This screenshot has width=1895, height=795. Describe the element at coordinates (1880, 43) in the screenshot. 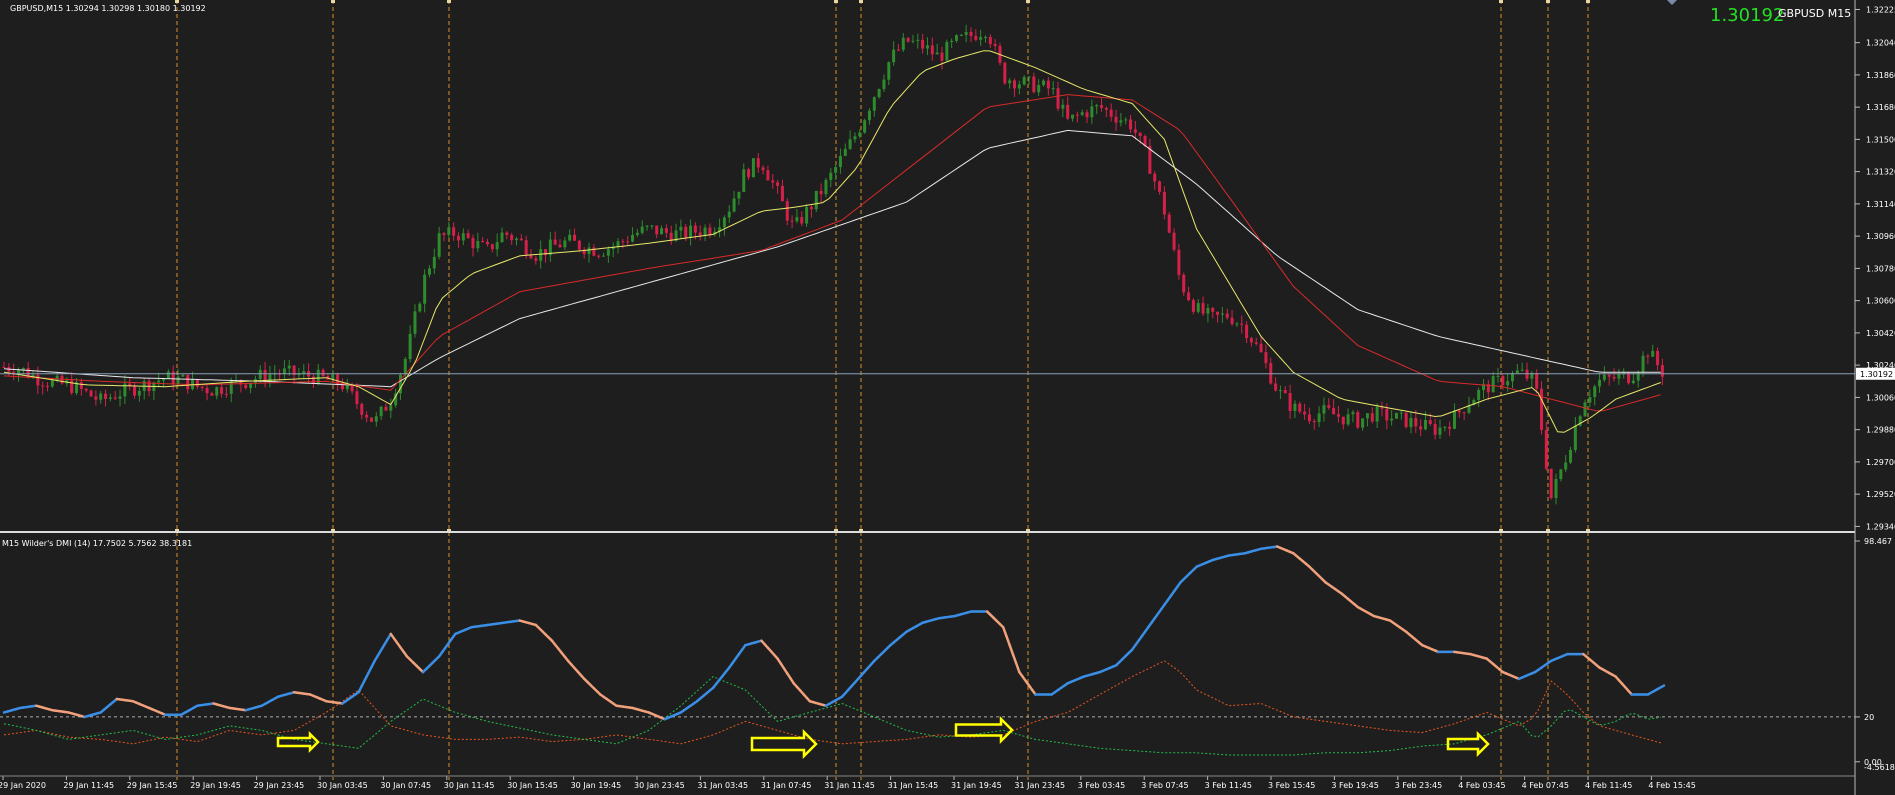

I see `price-tick-label: 1.32040` at that location.